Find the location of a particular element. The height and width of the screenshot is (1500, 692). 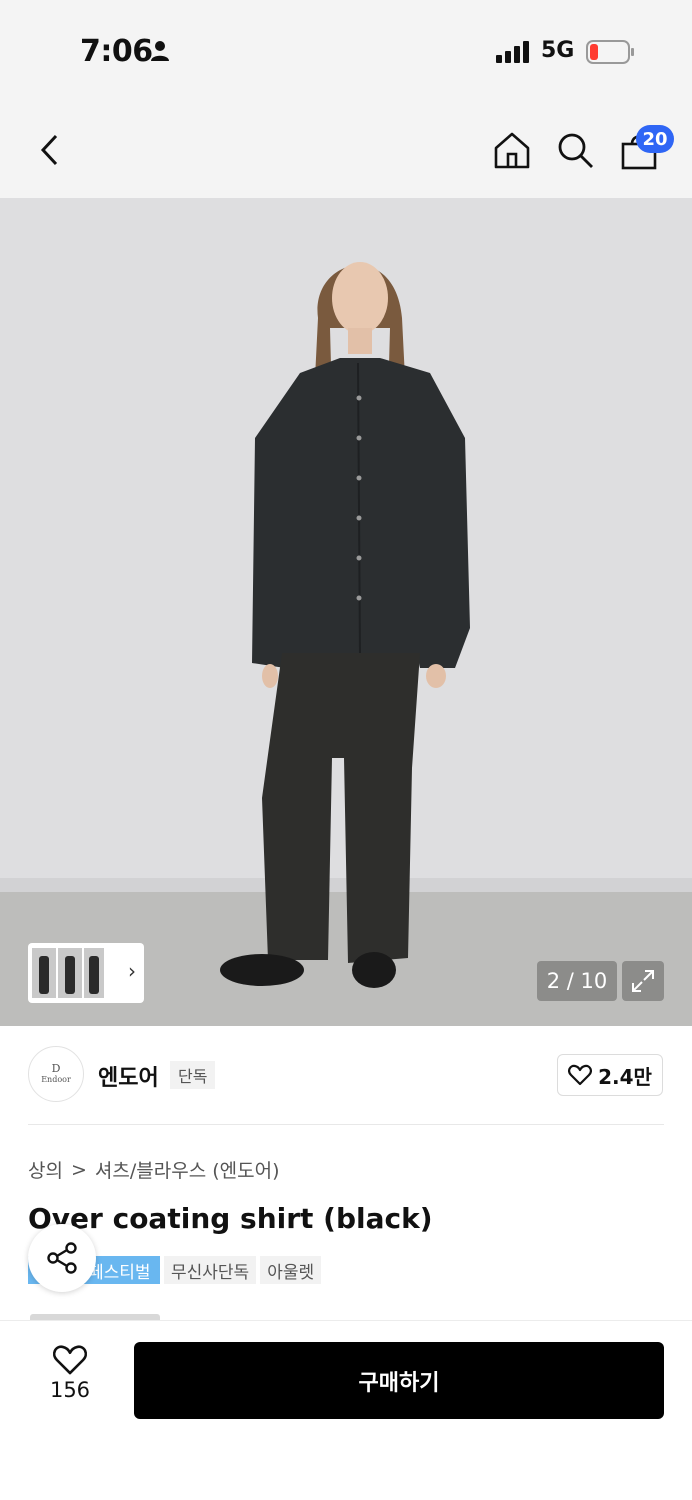

back-button is located at coordinates (50, 150).